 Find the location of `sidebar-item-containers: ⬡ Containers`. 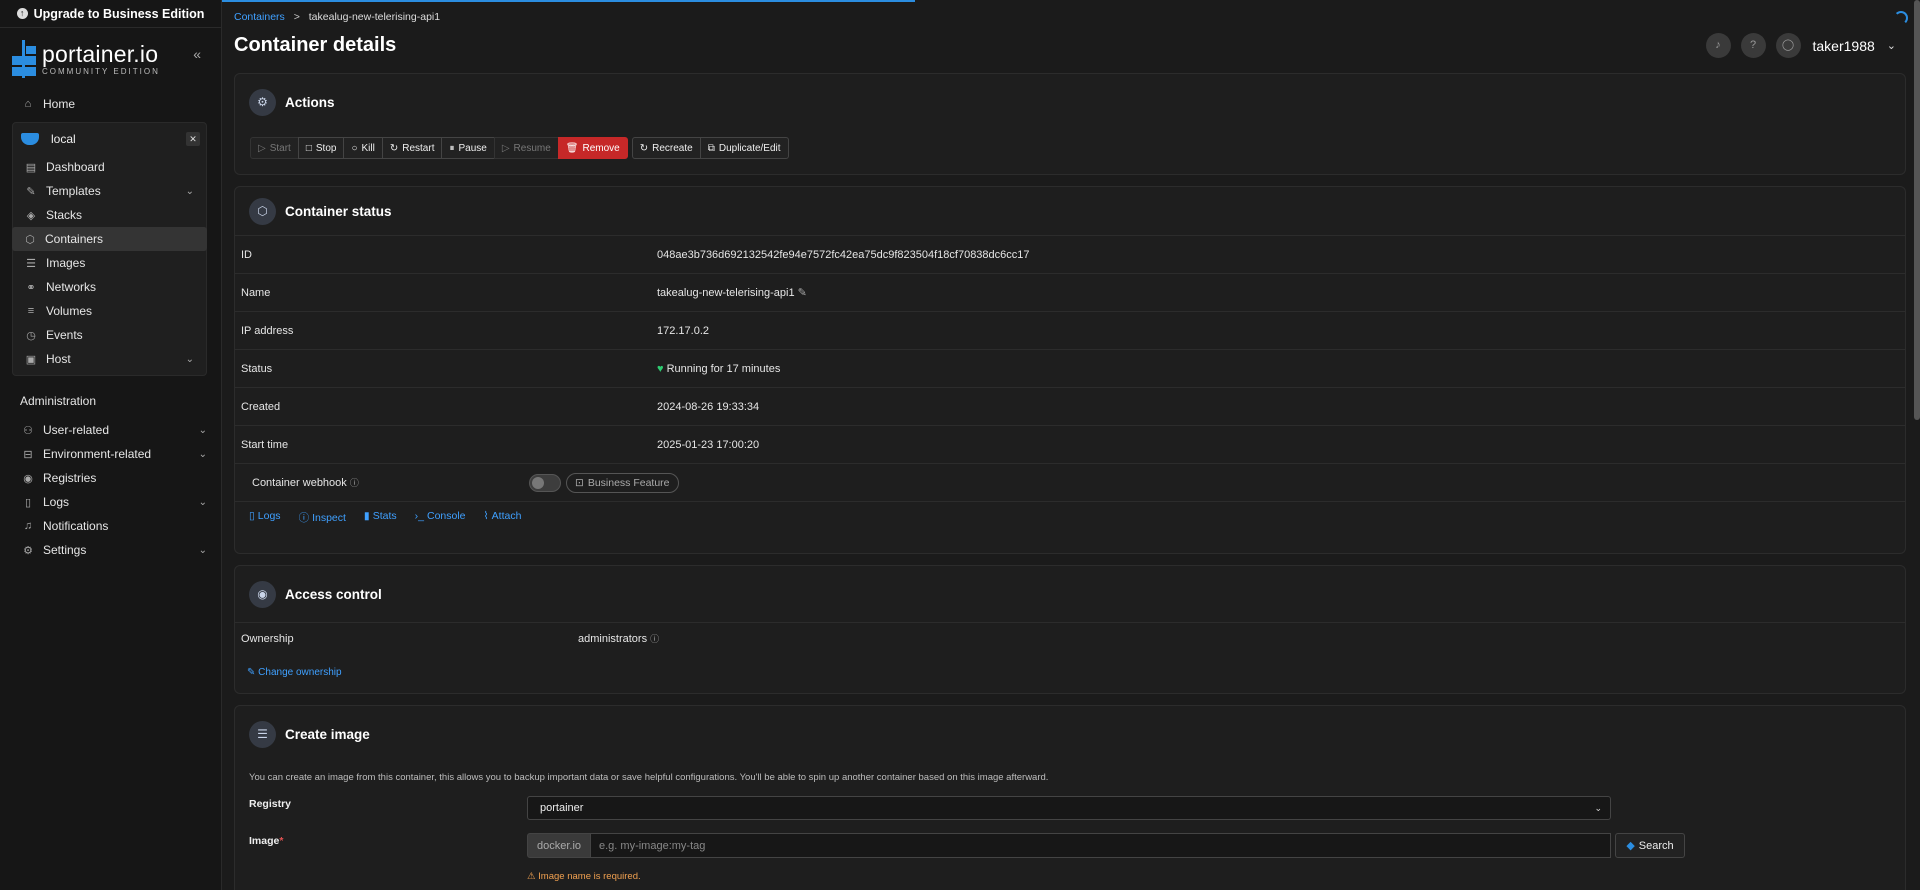

sidebar-item-containers: ⬡ Containers is located at coordinates (109, 239).